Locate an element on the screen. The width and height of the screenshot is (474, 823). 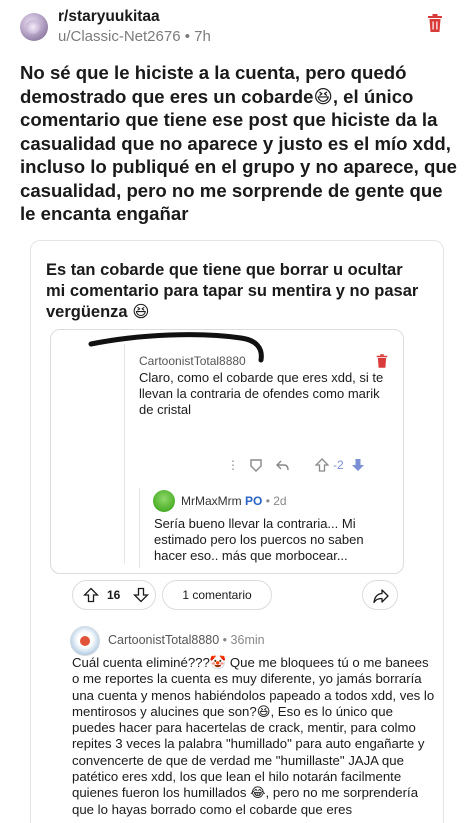
author-name: u/Classic-Net2676 is located at coordinates (119, 36).